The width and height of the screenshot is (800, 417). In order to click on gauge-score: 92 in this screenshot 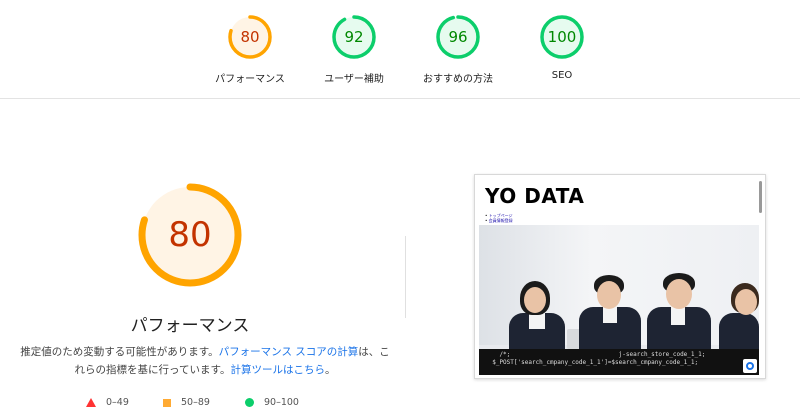, I will do `click(354, 37)`.